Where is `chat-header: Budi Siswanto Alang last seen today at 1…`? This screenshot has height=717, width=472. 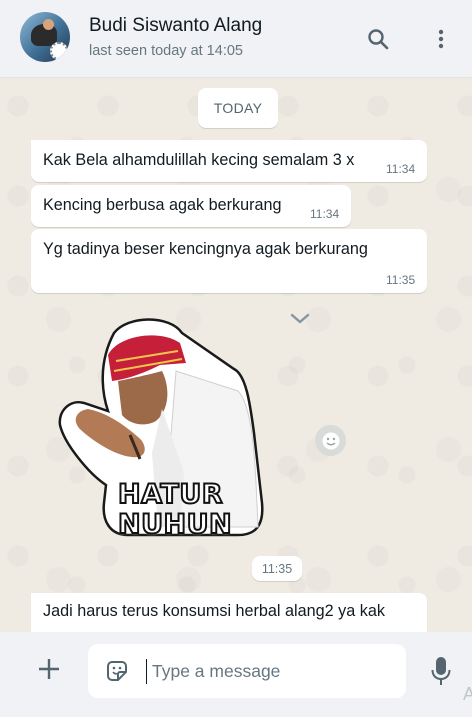
chat-header: Budi Siswanto Alang last seen today at 1… is located at coordinates (236, 39).